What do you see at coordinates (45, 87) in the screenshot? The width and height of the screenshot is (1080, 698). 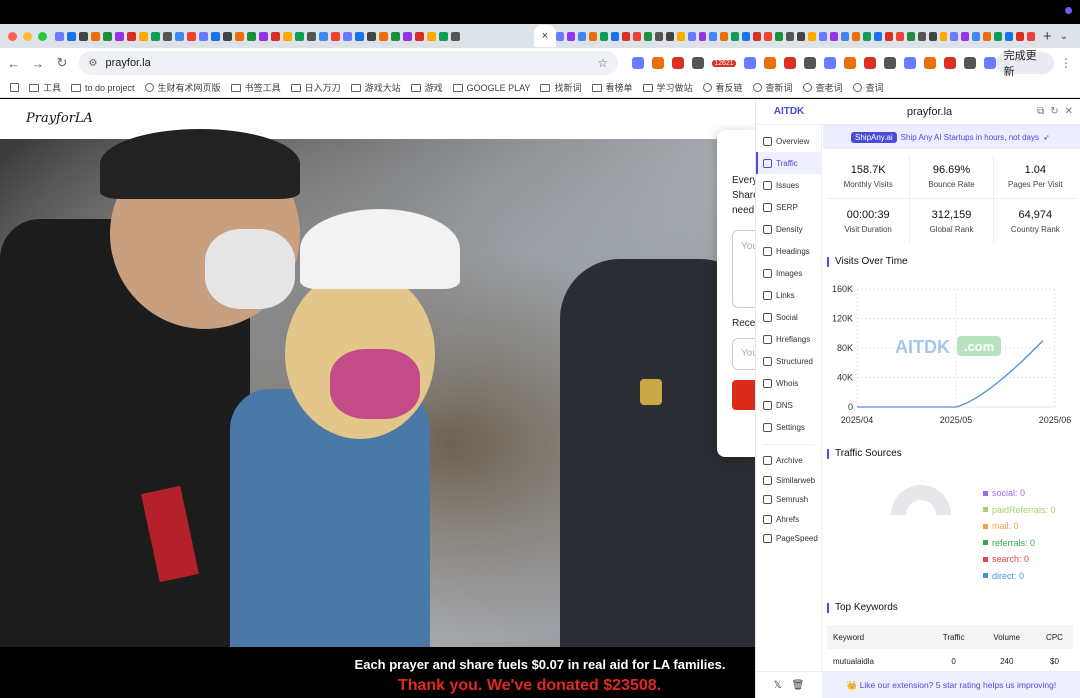 I see `bookmark-item: 工具` at bounding box center [45, 87].